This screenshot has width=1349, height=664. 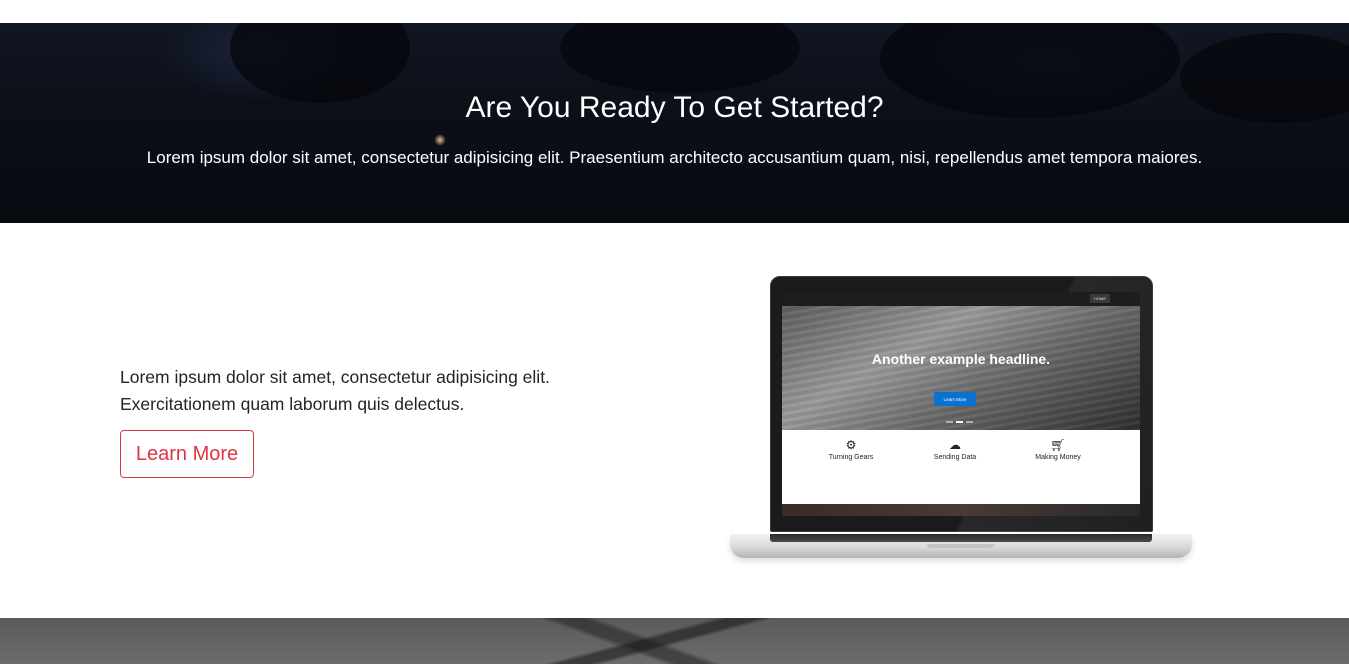 What do you see at coordinates (674, 107) in the screenshot?
I see `cta-title: Are You Ready To Get Started?` at bounding box center [674, 107].